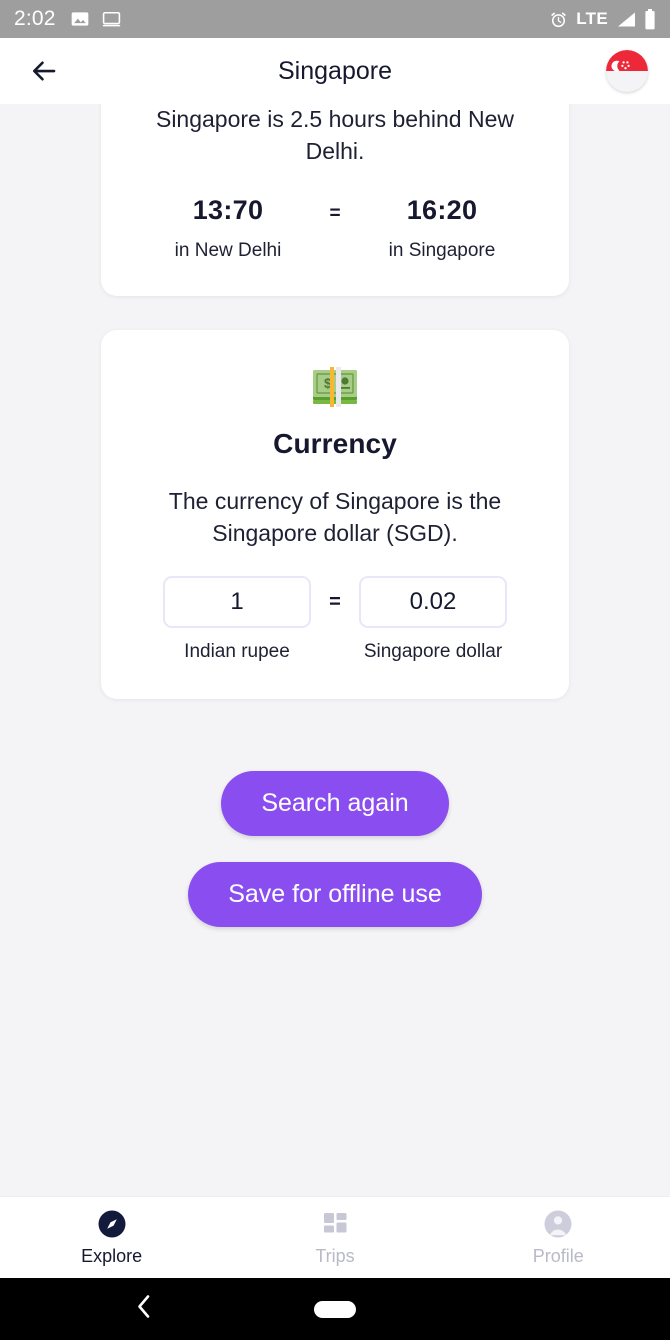 The height and width of the screenshot is (1340, 670). Describe the element at coordinates (335, 444) in the screenshot. I see `currency-card-heading: Currency` at that location.